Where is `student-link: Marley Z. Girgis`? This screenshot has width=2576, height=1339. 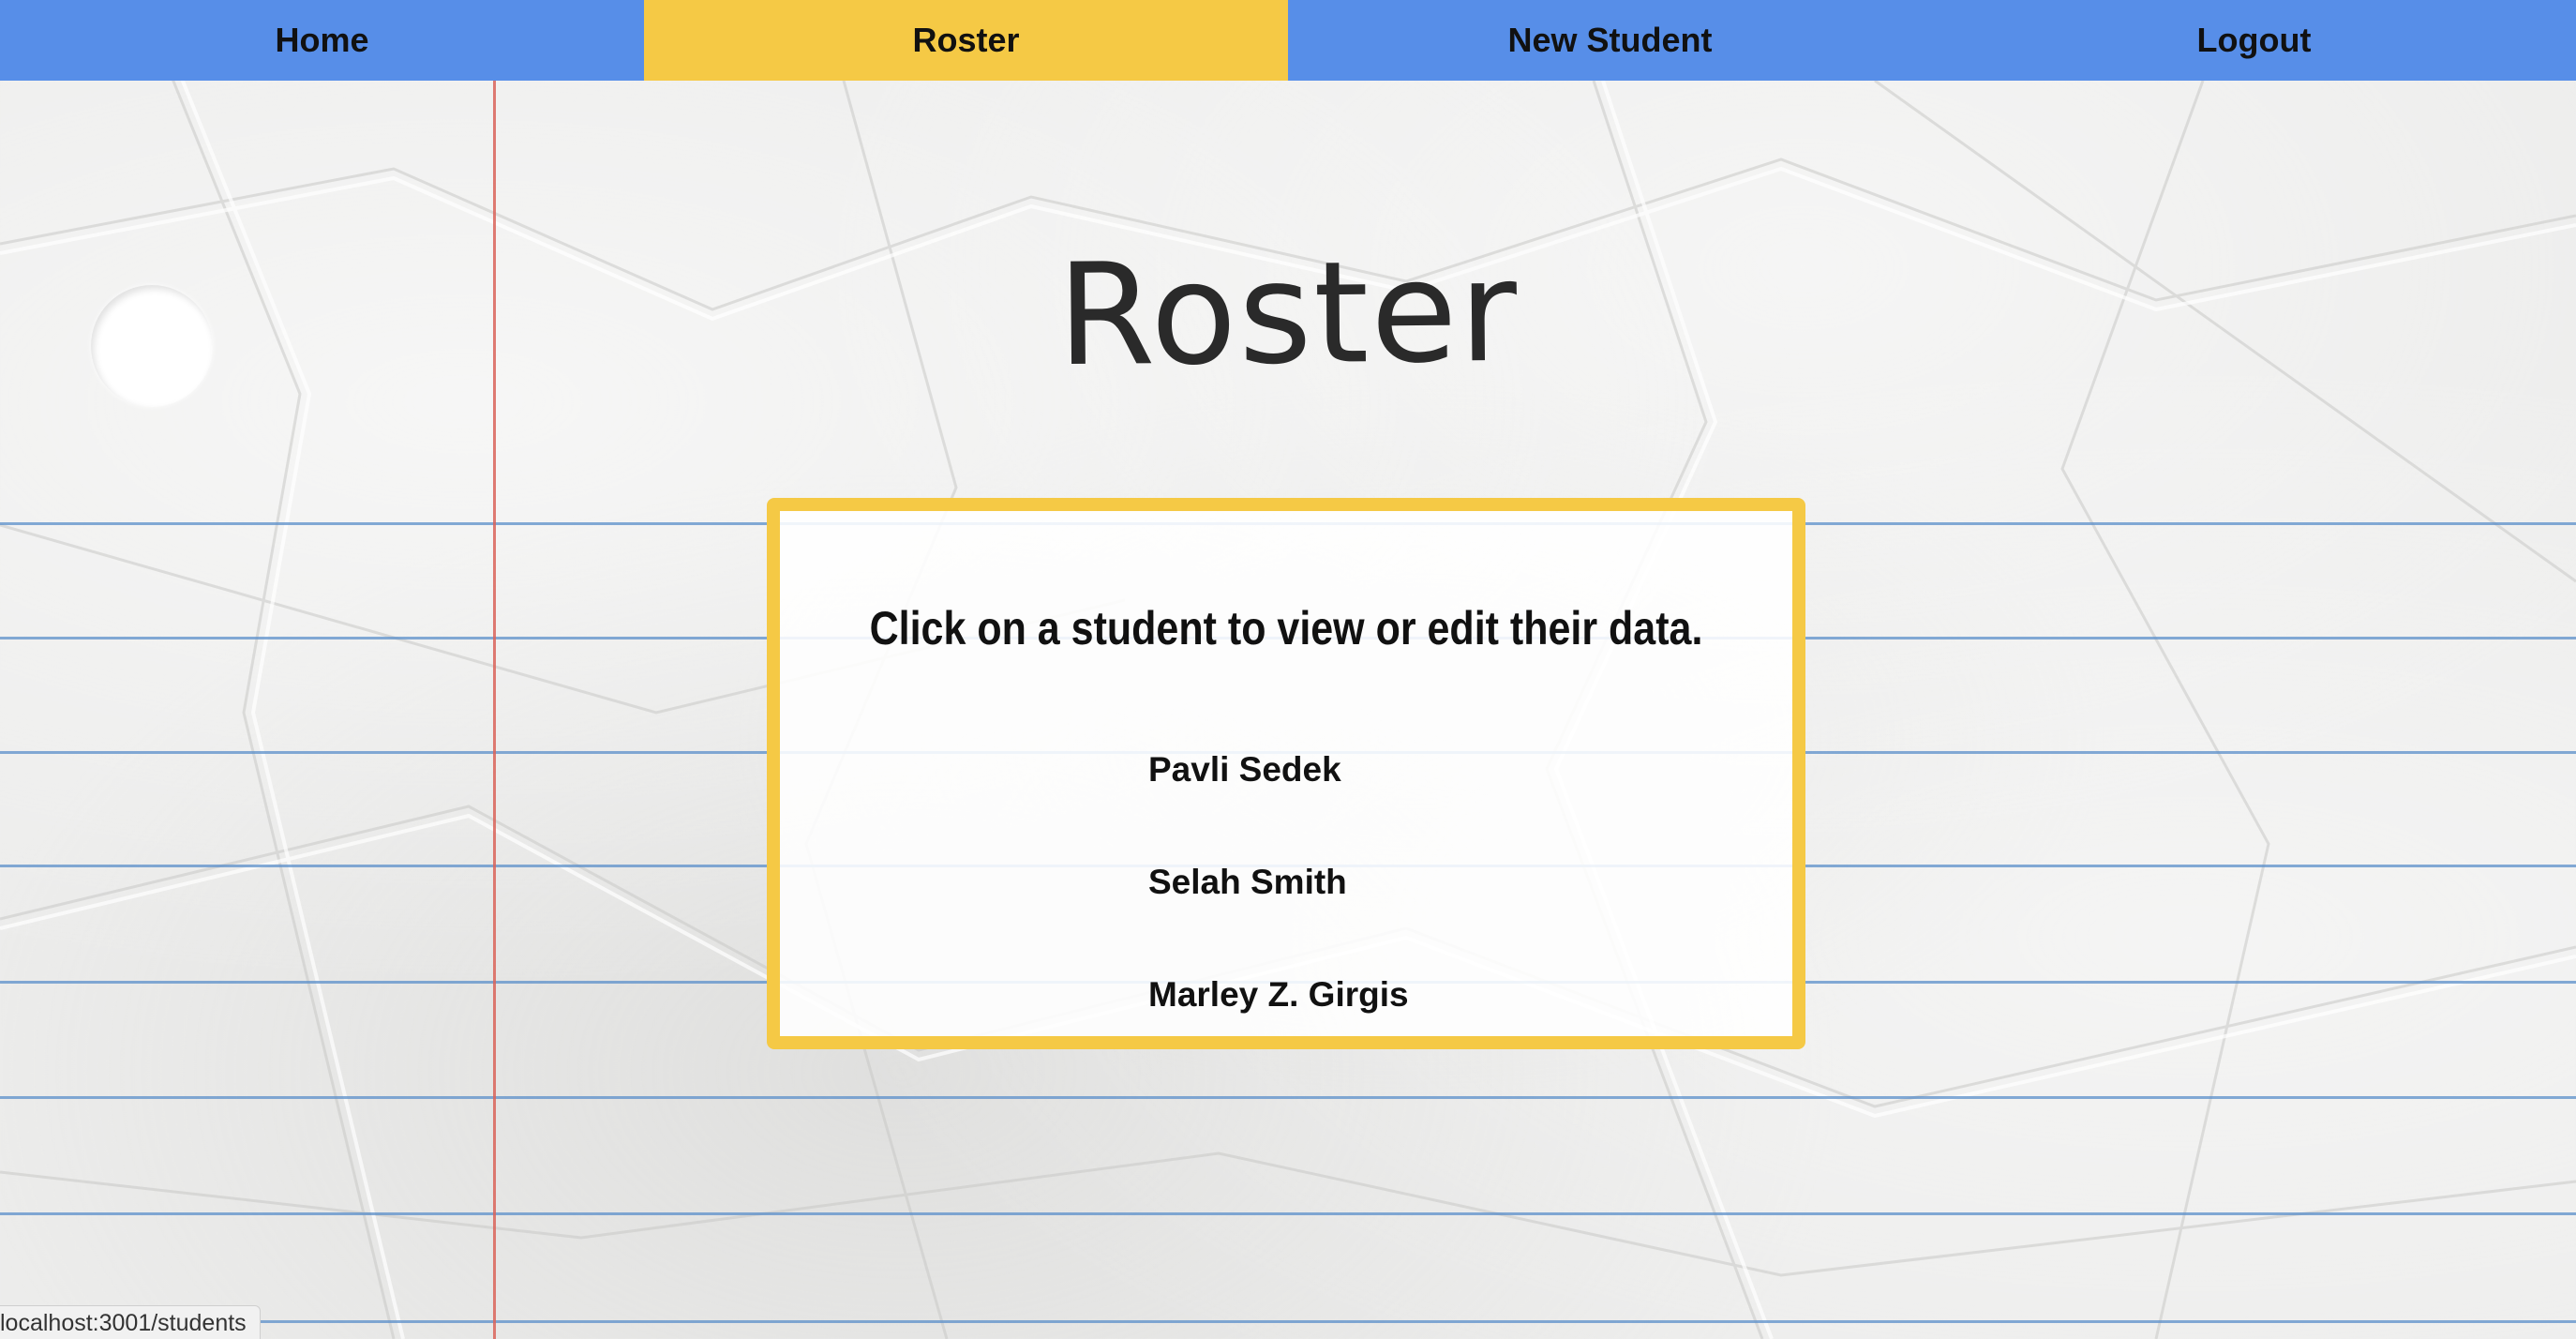
student-link: Marley Z. Girgis is located at coordinates (1278, 1030).